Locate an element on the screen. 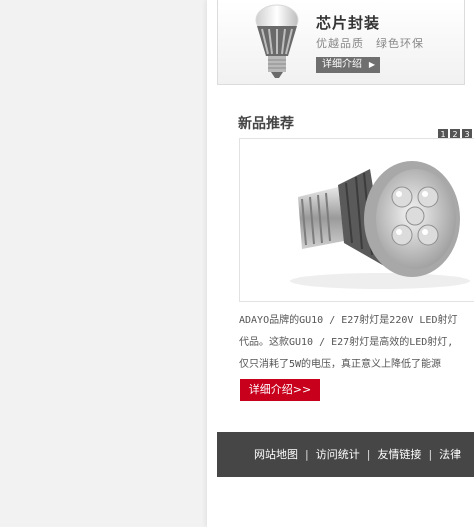 The width and height of the screenshot is (474, 527). description-line: 代品。这款GU10 / E27射灯是高效的LED射灯, is located at coordinates (346, 342).